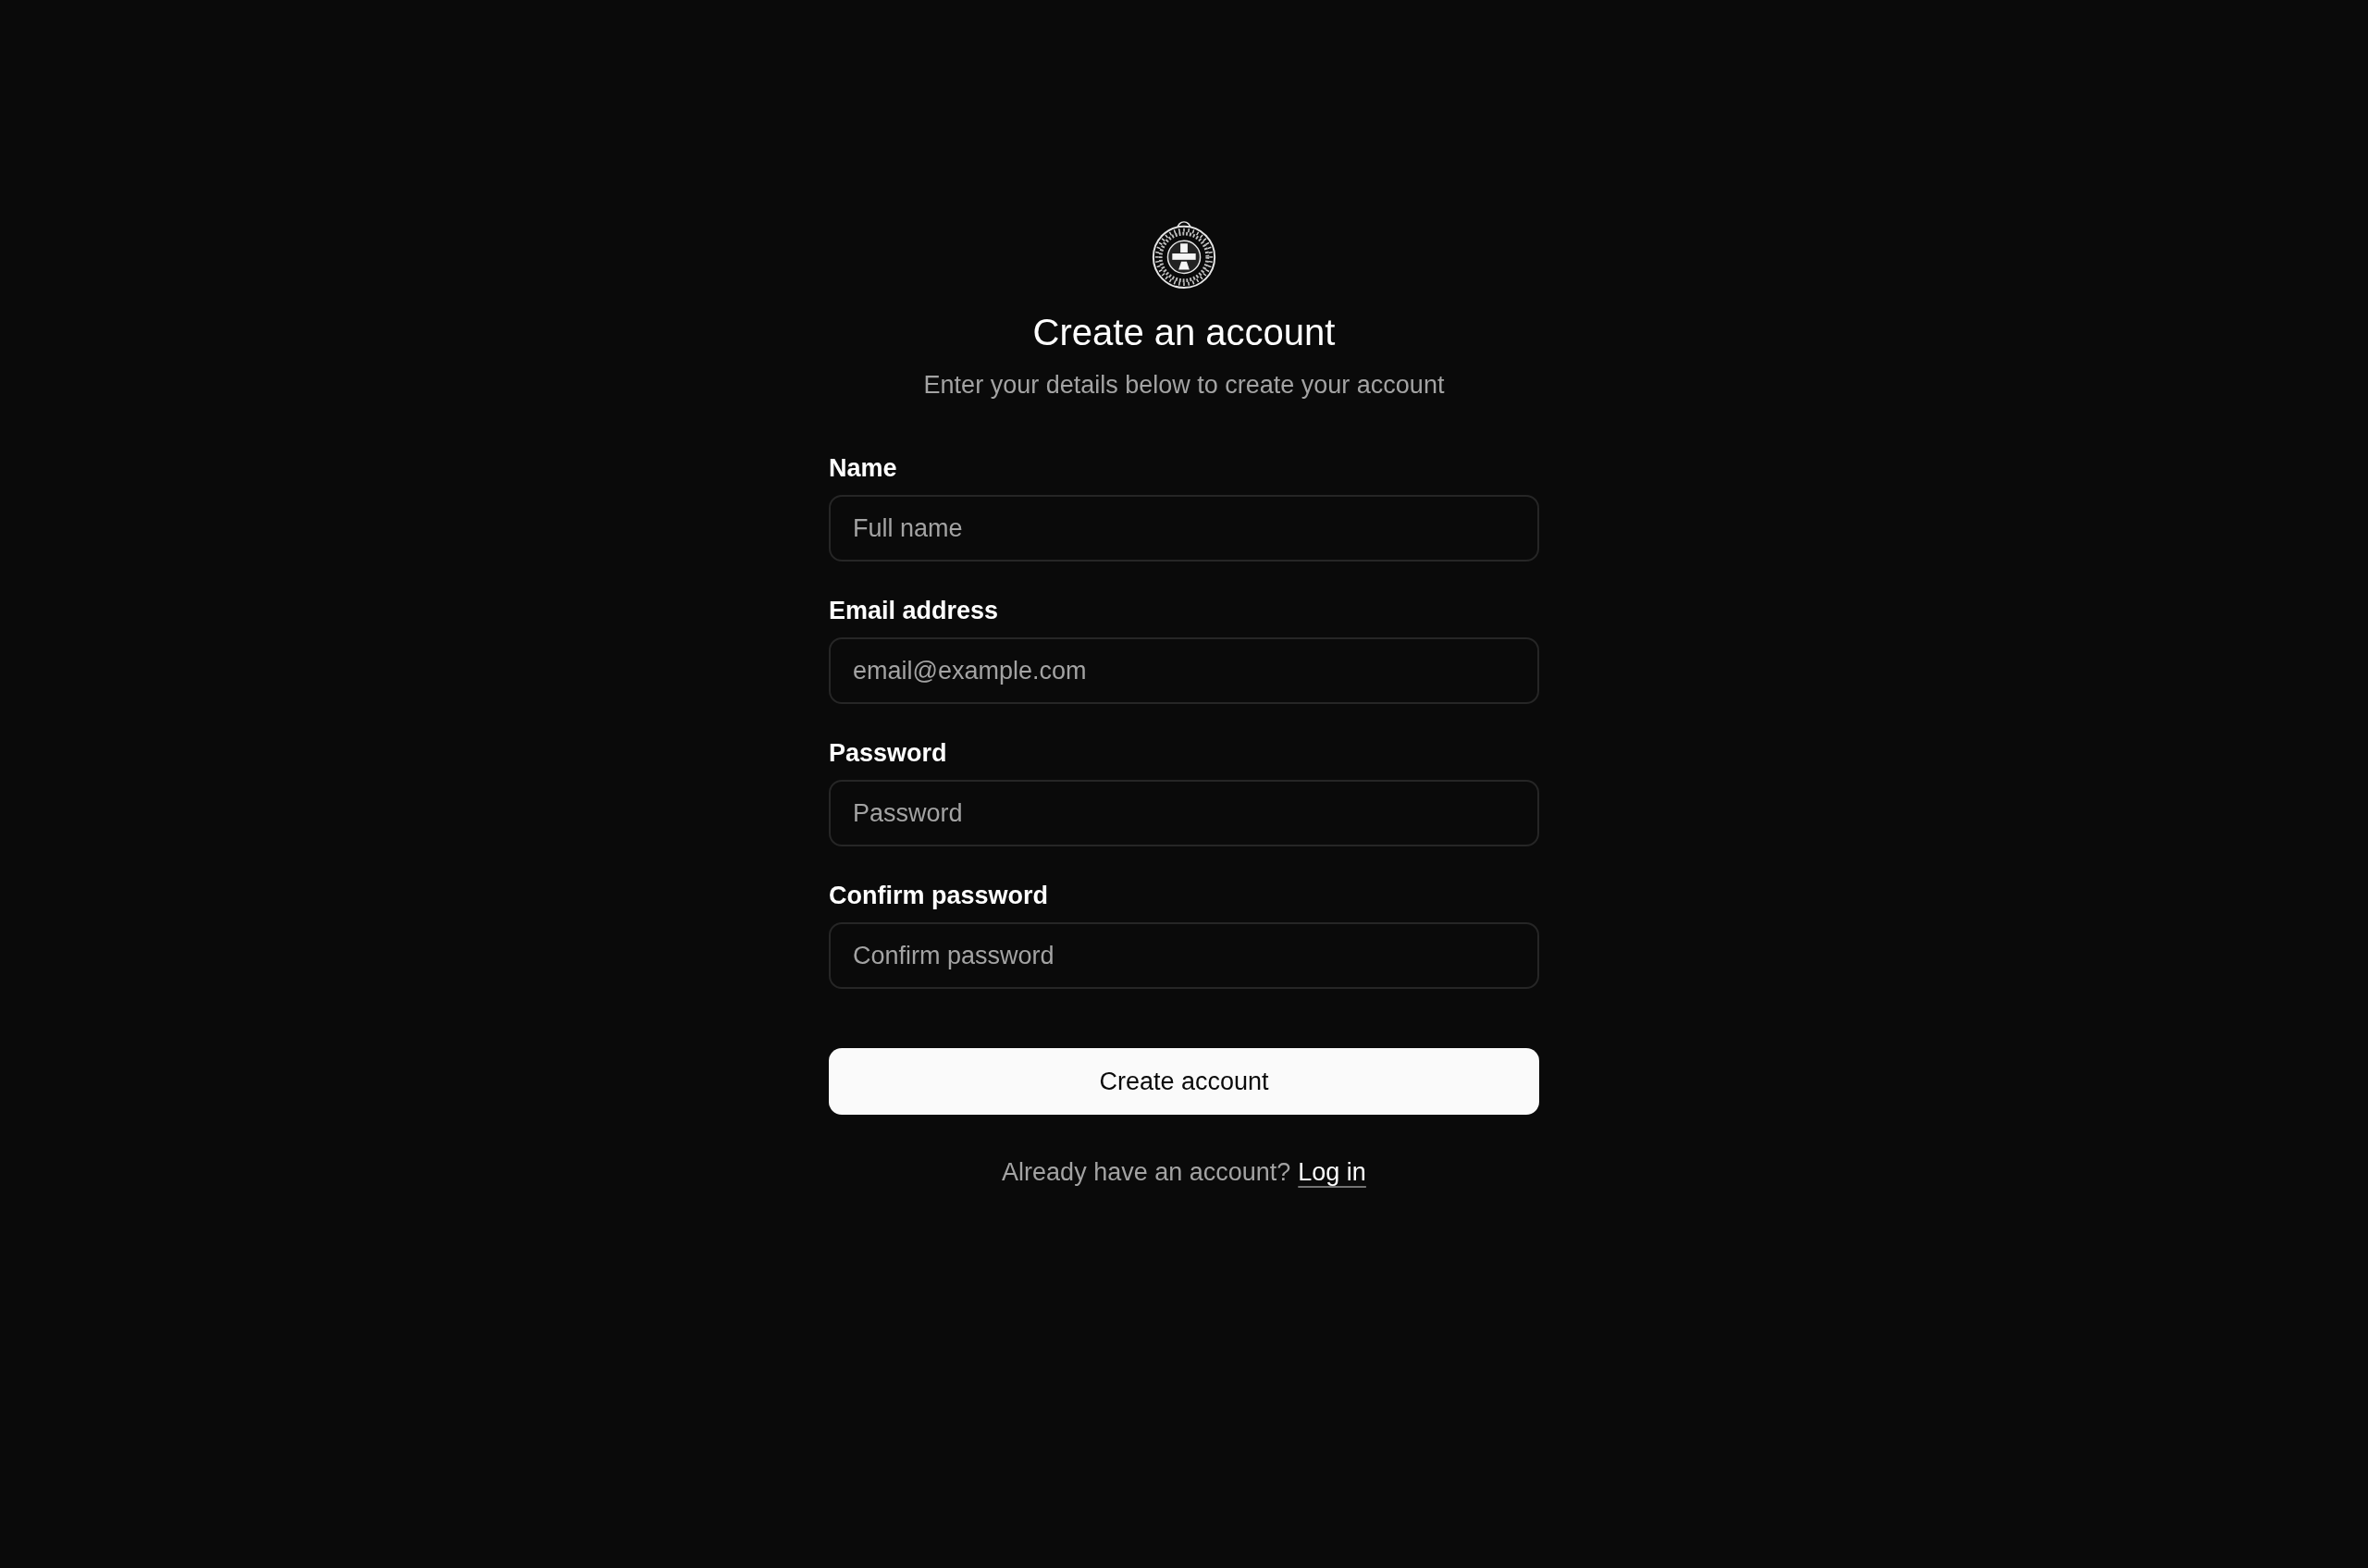 The image size is (2368, 1568). What do you see at coordinates (864, 468) in the screenshot?
I see `field-label: Name` at bounding box center [864, 468].